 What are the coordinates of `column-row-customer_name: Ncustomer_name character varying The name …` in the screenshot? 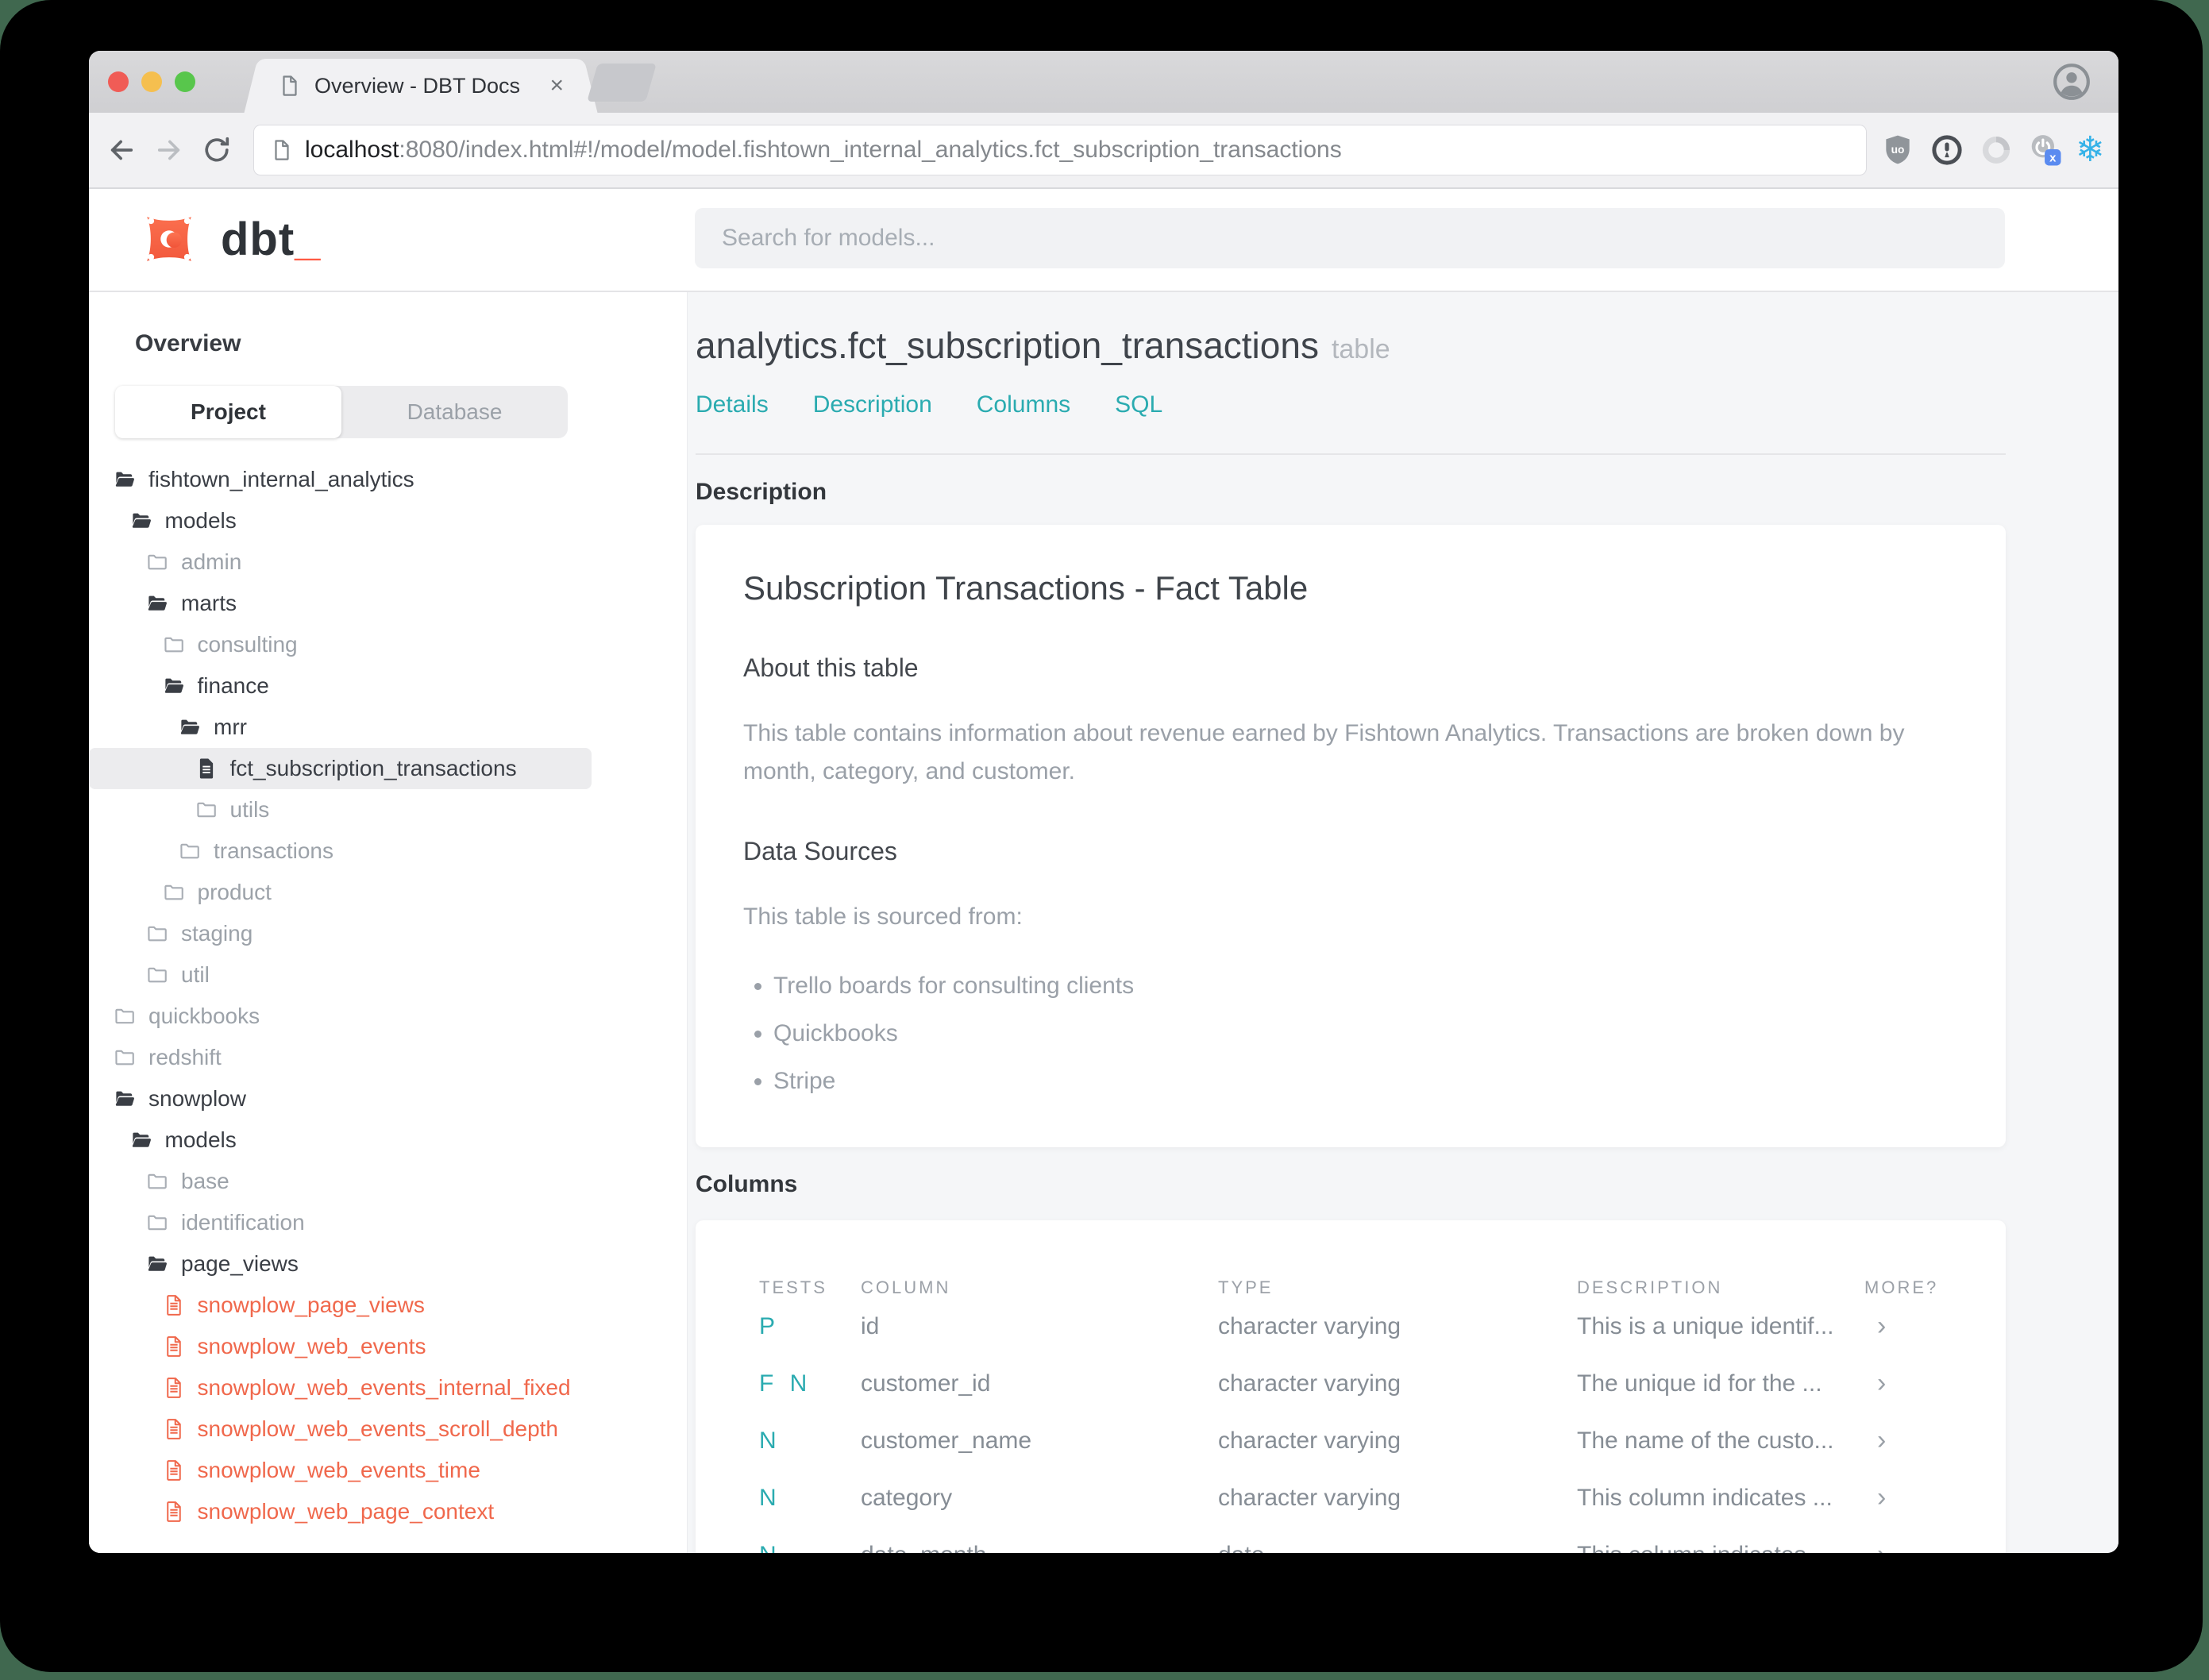 It's located at (1358, 1441).